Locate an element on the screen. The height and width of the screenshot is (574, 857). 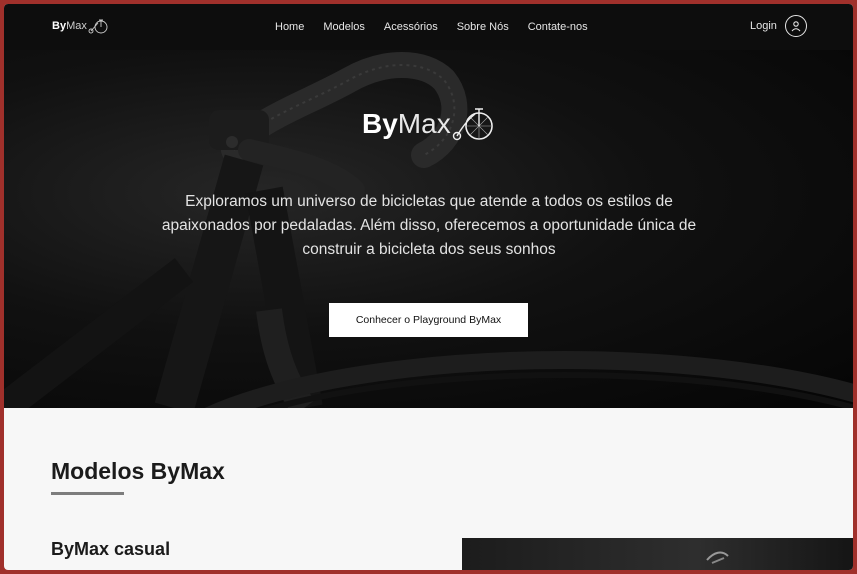
nav-link-contate-nos: Contate-nos is located at coordinates (558, 27).